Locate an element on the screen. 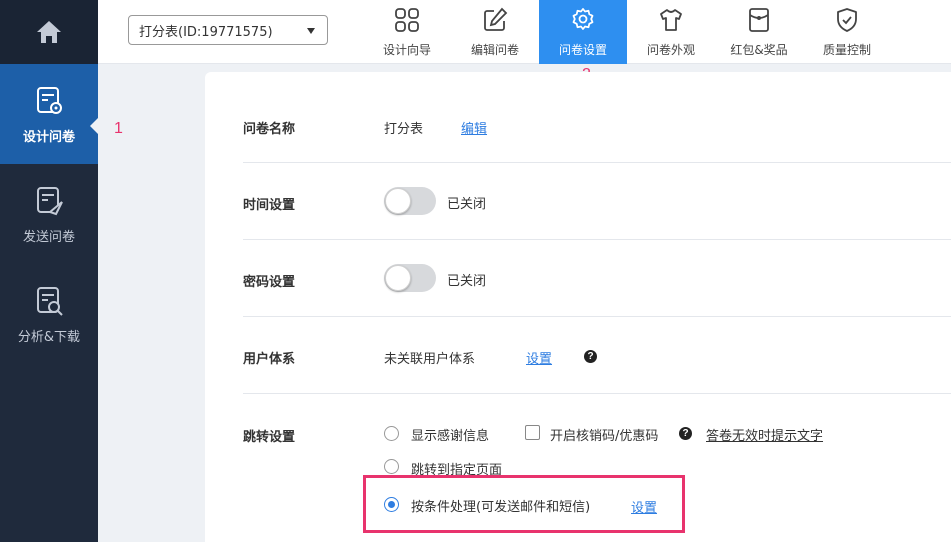 This screenshot has width=951, height=542. gear-icon is located at coordinates (583, 19).